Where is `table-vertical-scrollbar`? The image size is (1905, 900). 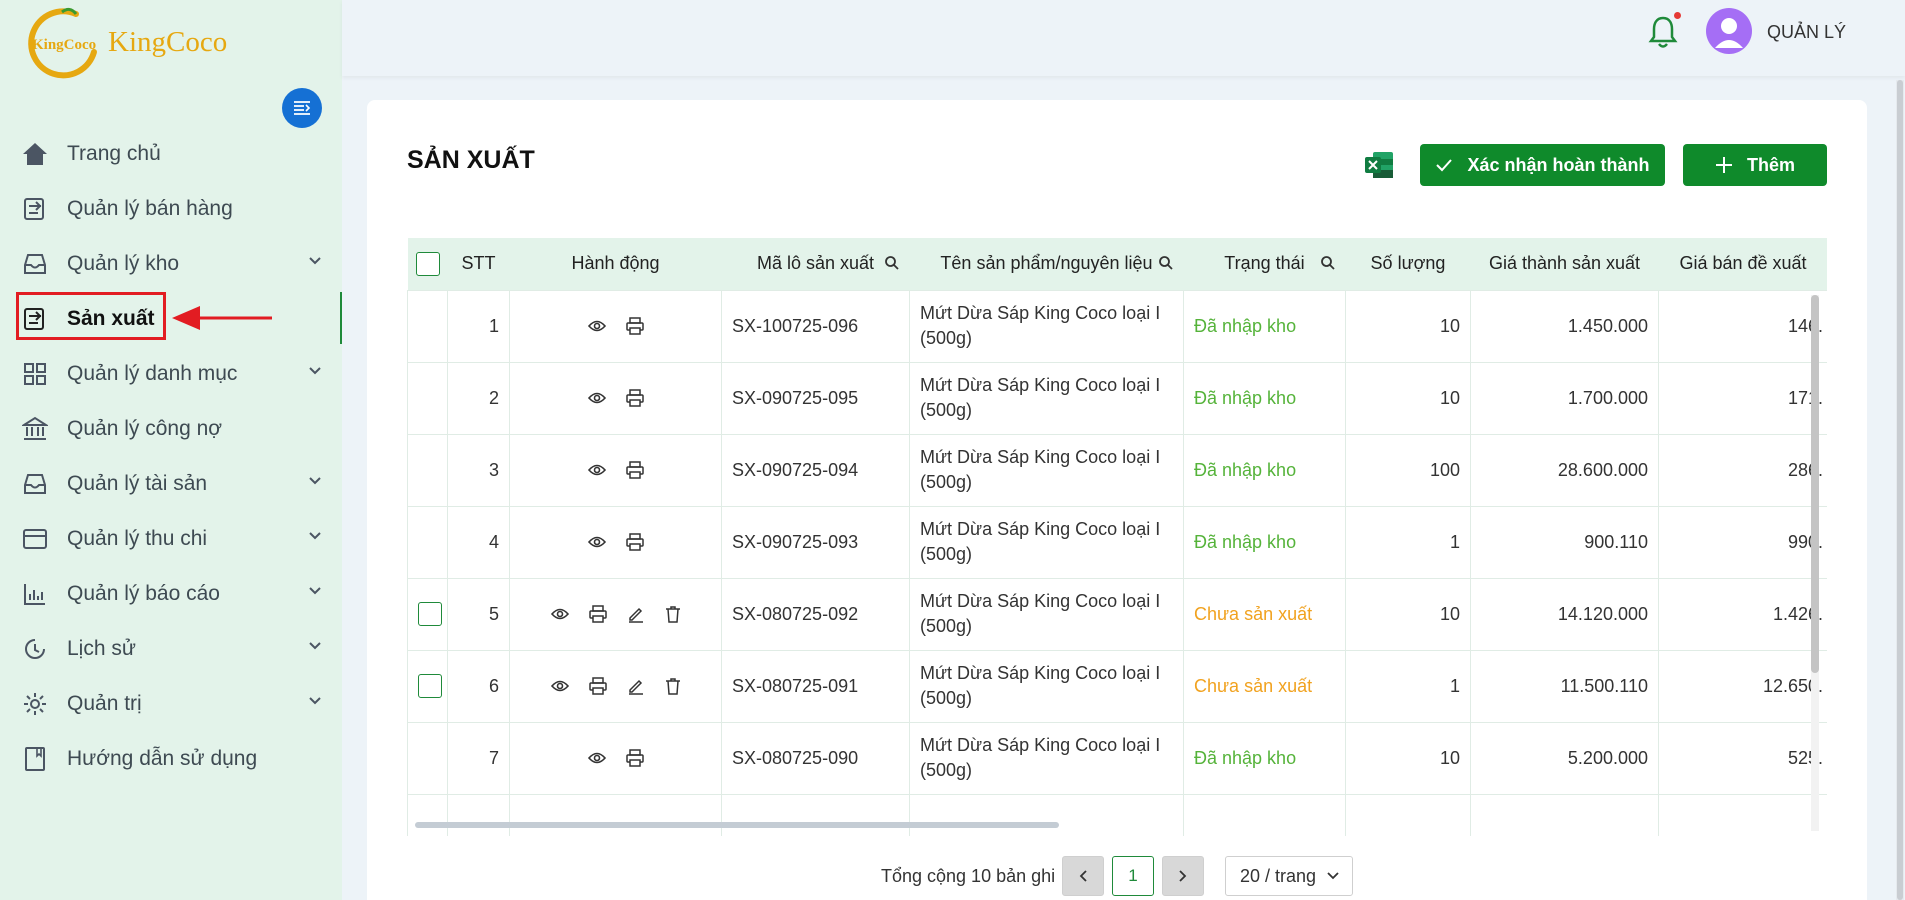
table-vertical-scrollbar is located at coordinates (1815, 563).